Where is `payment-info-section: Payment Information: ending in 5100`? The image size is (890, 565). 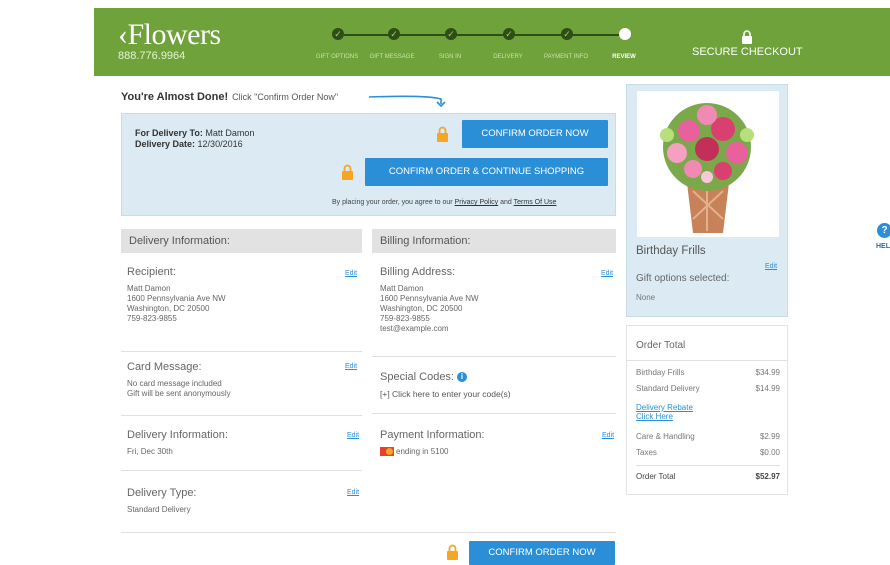 payment-info-section: Payment Information: ending in 5100 is located at coordinates (495, 443).